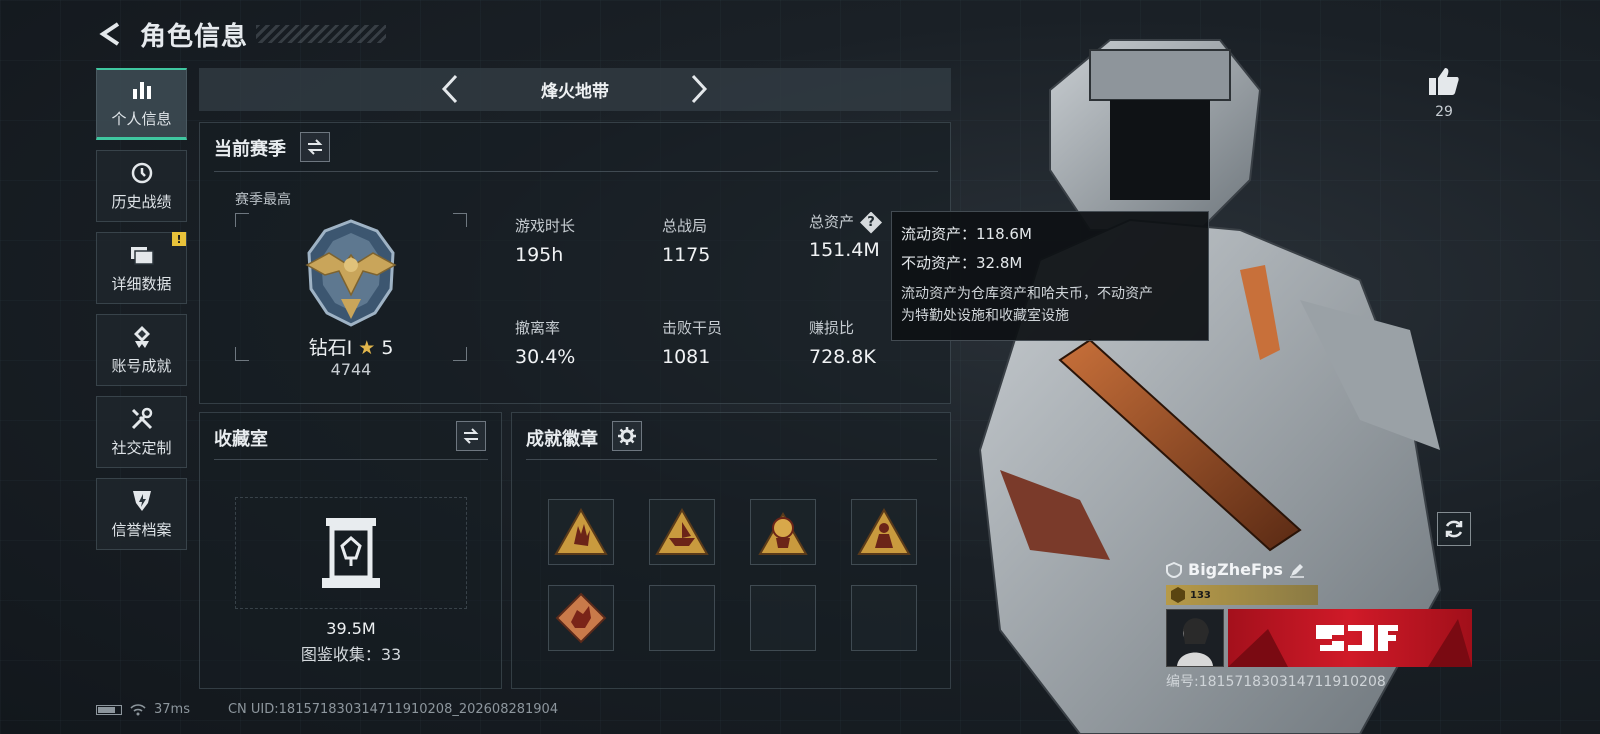 The height and width of the screenshot is (734, 1600). I want to click on refresh-button, so click(1454, 529).